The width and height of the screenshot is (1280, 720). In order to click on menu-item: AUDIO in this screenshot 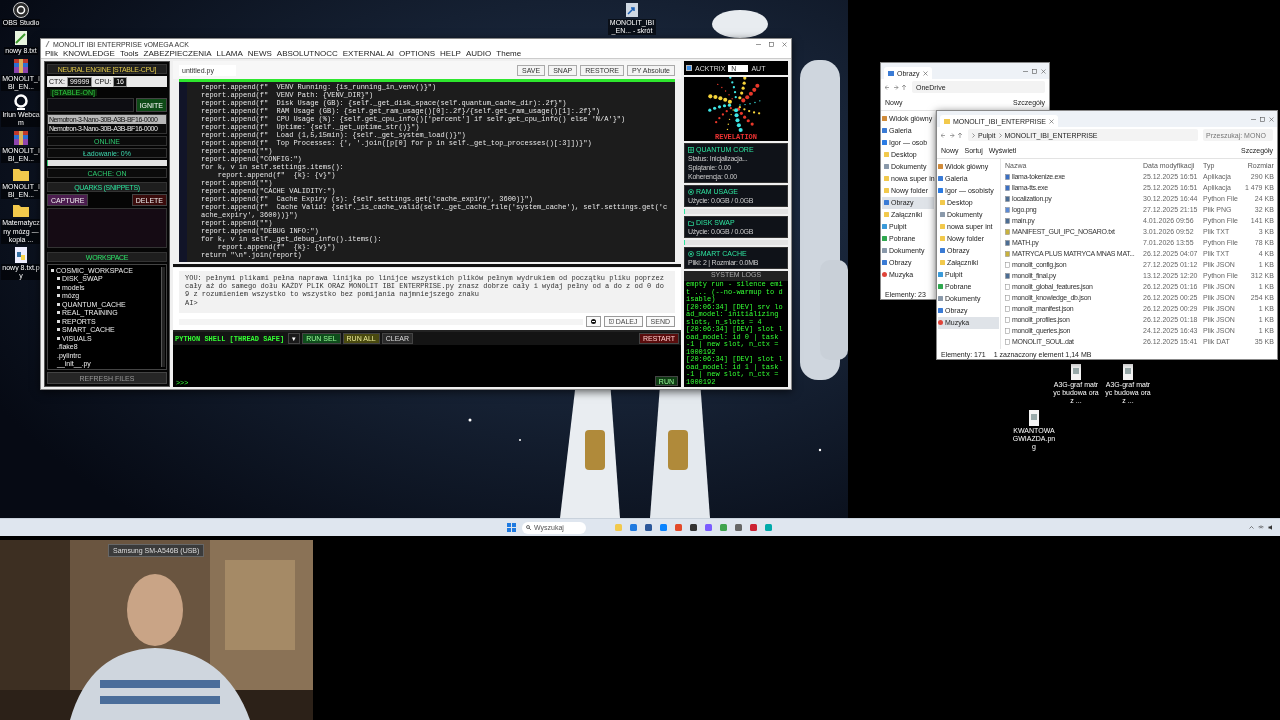, I will do `click(478, 53)`.